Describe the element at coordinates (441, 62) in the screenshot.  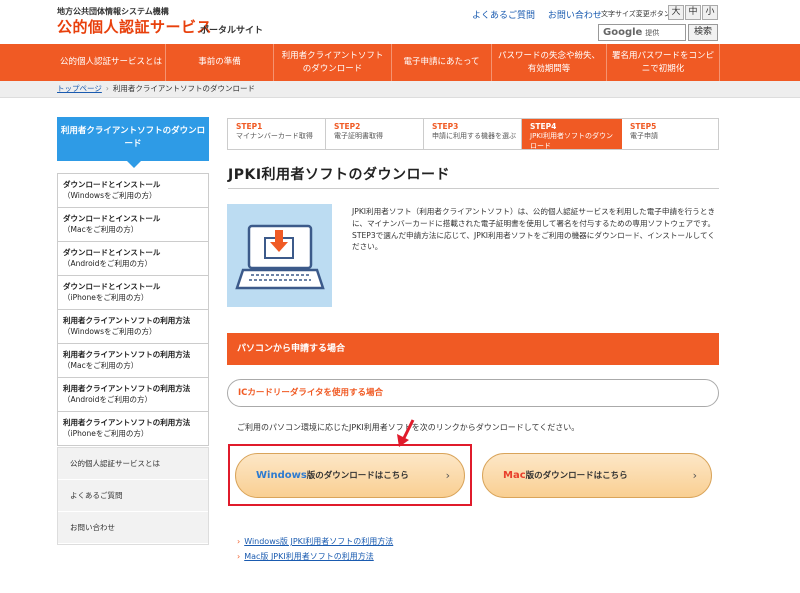
I see `nav-item-e-application: 電子申請にあたって` at that location.